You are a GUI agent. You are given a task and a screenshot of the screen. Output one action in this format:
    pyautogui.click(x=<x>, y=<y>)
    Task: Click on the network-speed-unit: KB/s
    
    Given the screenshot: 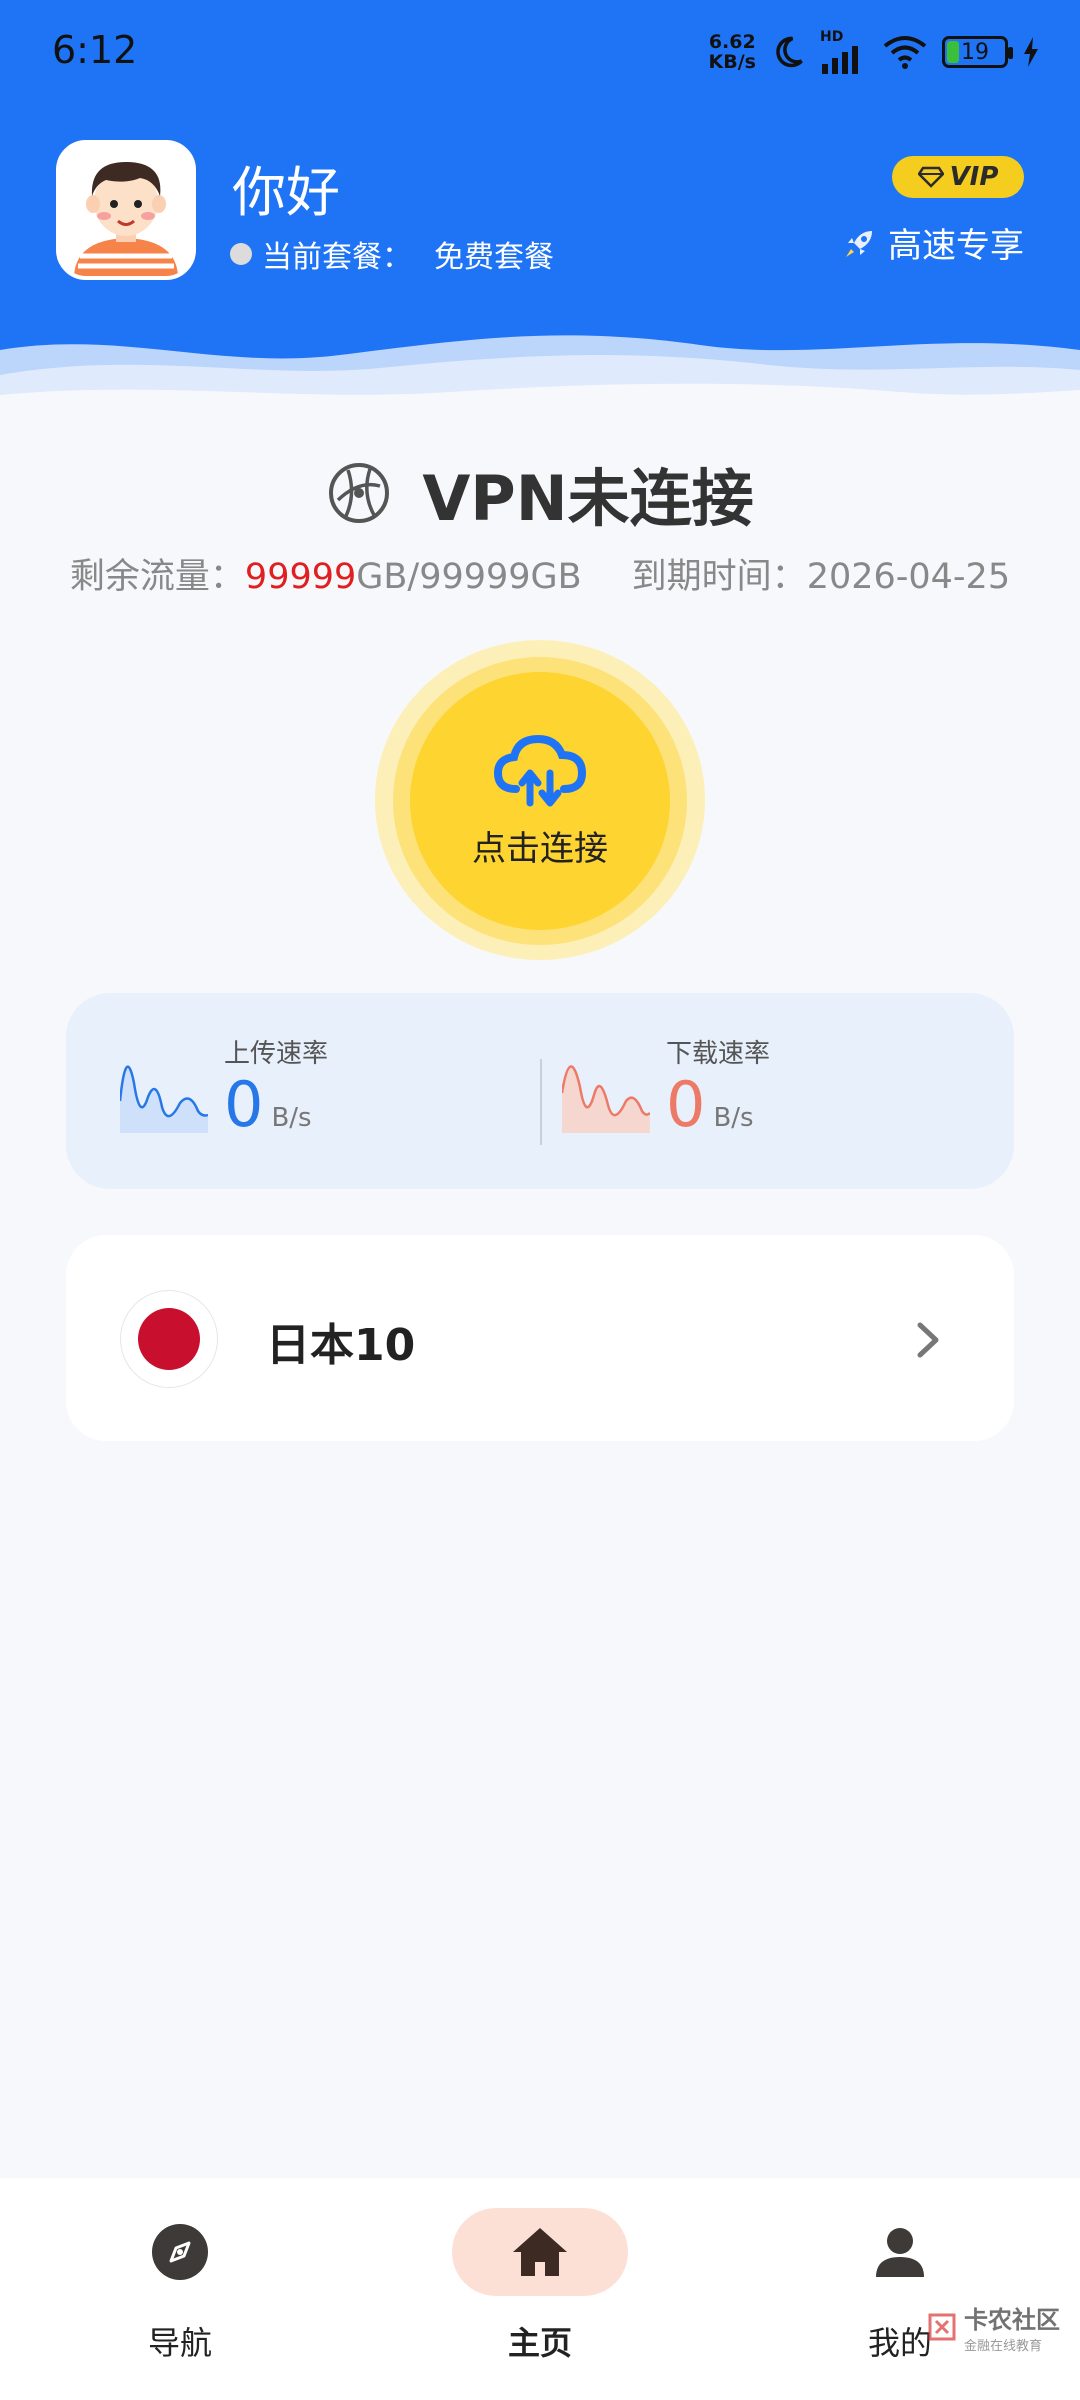 What is the action you would take?
    pyautogui.click(x=732, y=62)
    